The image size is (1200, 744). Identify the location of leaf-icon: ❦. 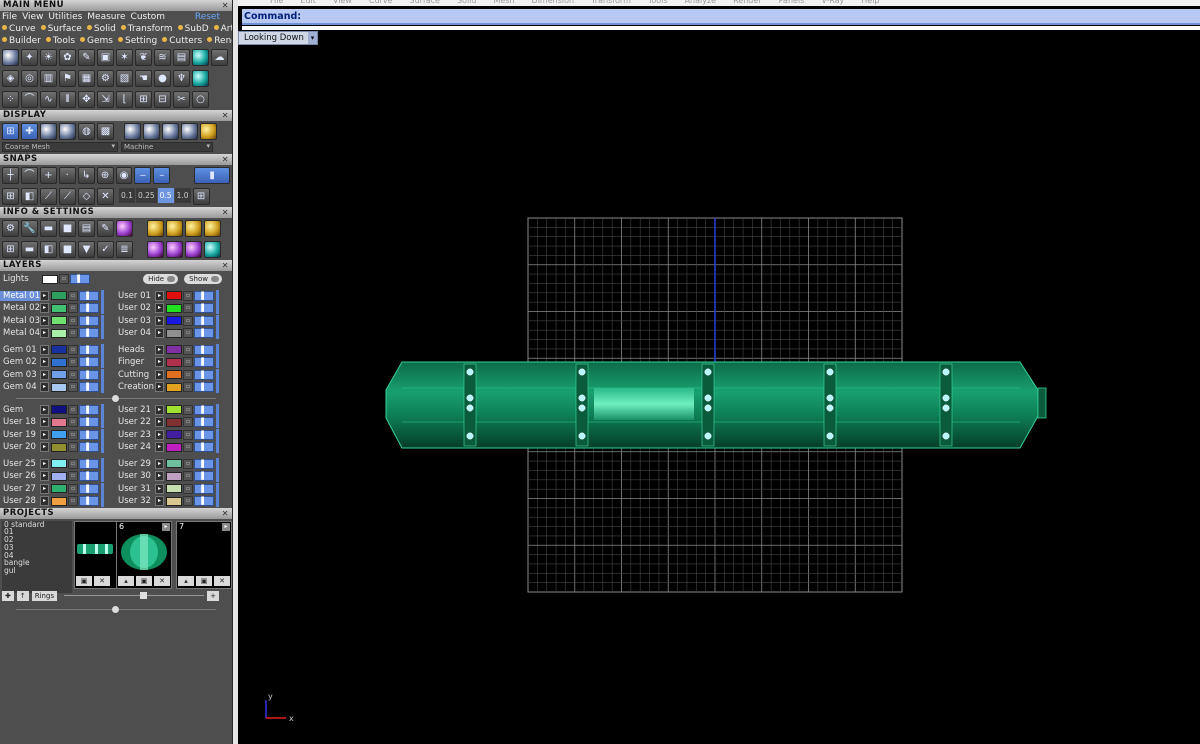
(143, 57).